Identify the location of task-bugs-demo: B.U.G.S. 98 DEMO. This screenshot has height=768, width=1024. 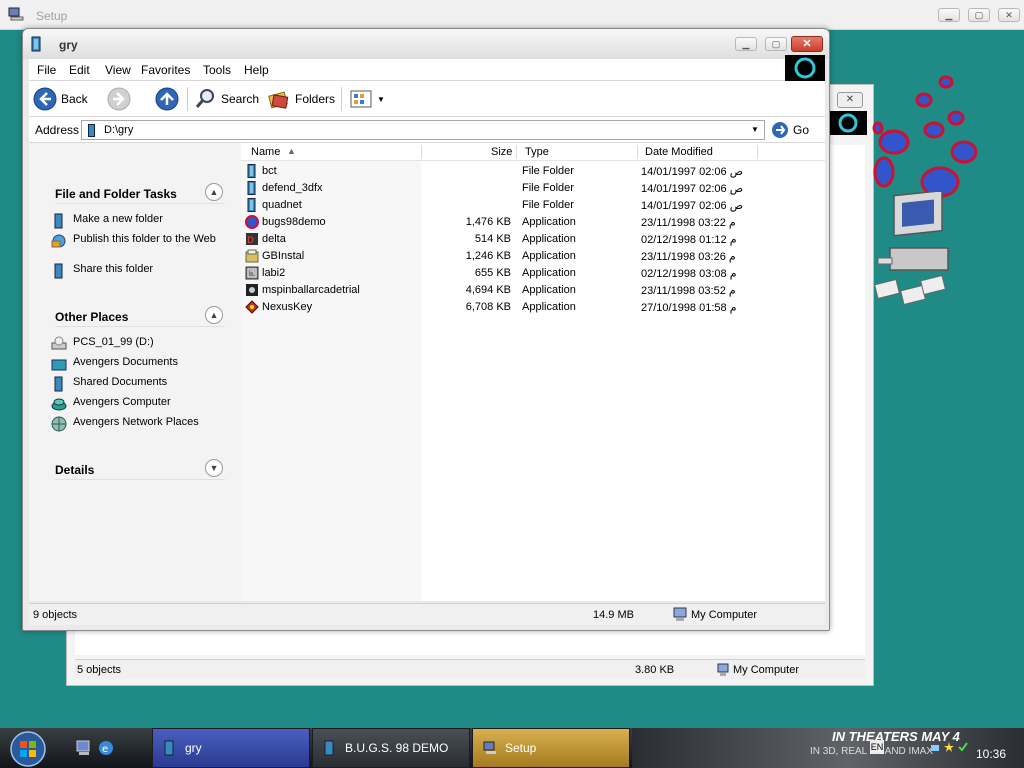
(391, 748).